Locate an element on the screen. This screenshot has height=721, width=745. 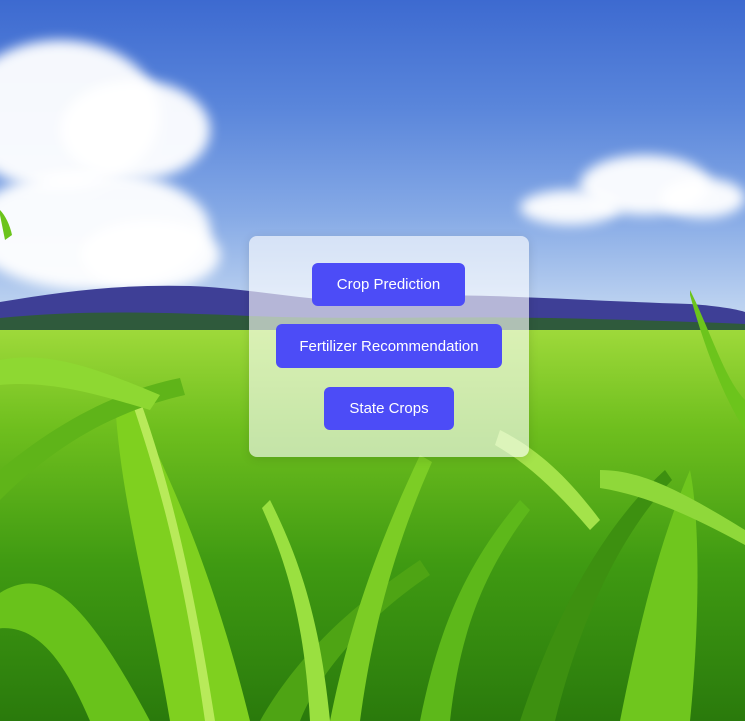
crop-prediction-button: Crop Prediction is located at coordinates (388, 284).